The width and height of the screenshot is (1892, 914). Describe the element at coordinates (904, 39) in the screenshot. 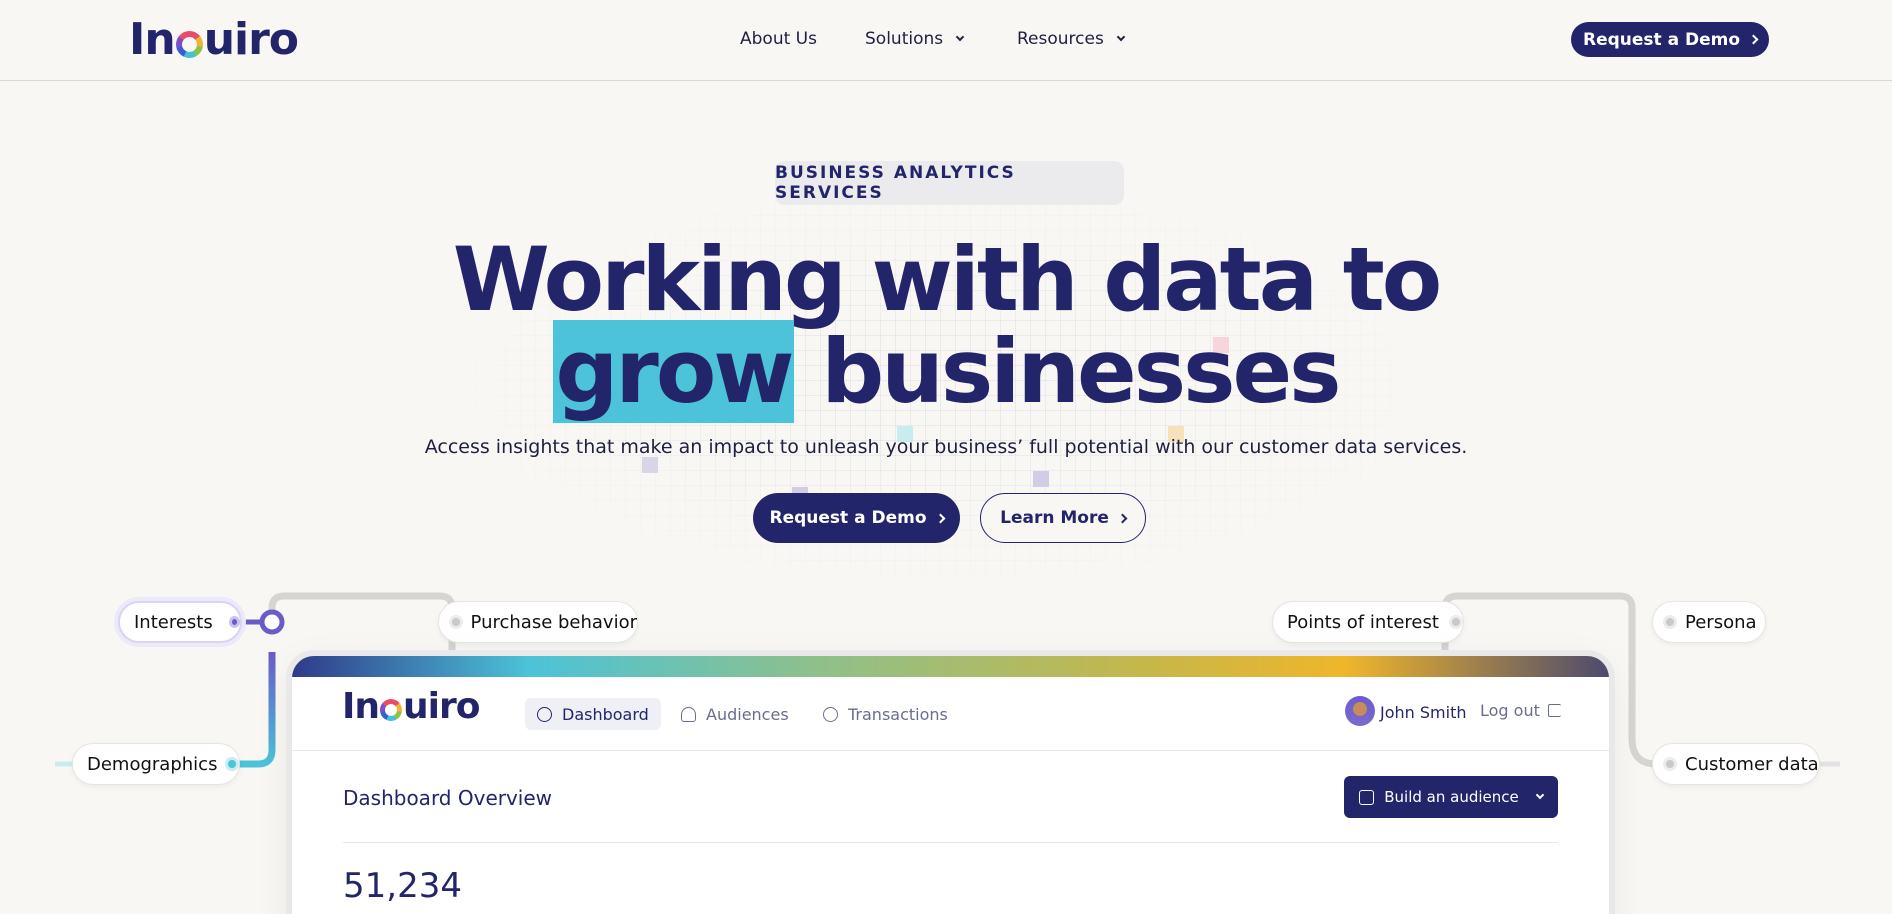

I see `nav-solutions-label: Solutions` at that location.